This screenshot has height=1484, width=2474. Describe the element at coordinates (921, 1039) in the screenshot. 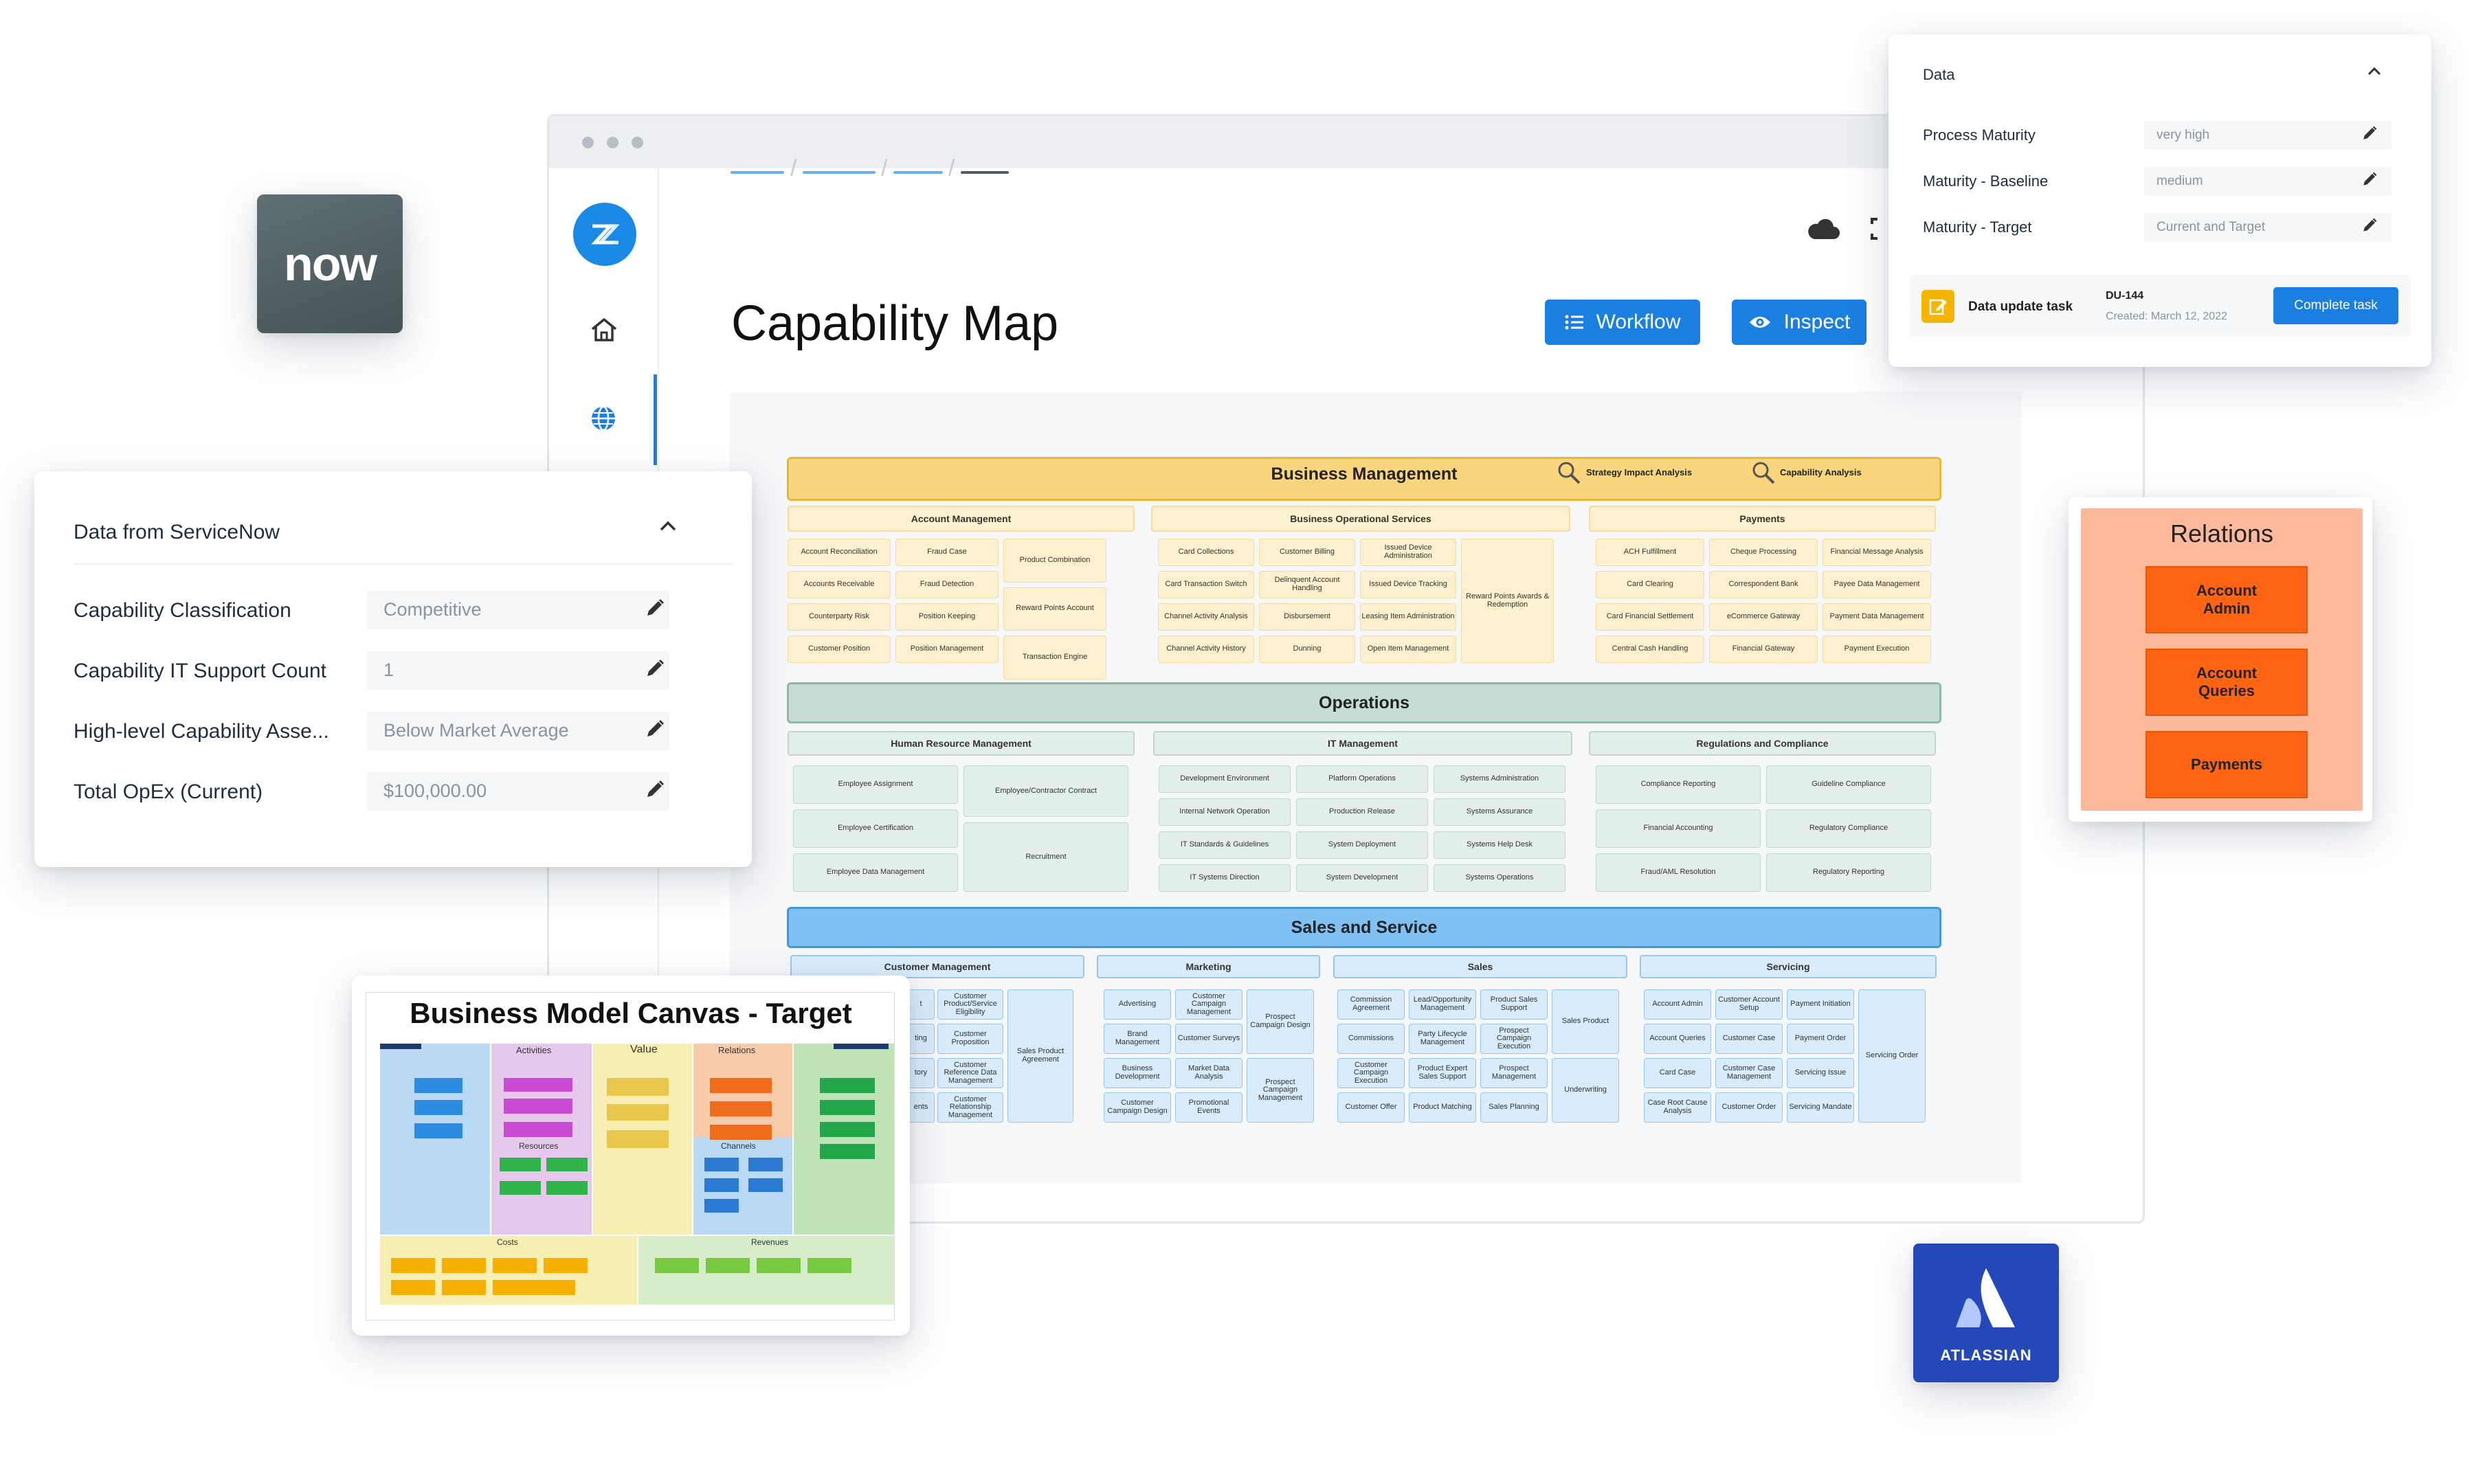

I see `capability-cell-partial: ting` at that location.